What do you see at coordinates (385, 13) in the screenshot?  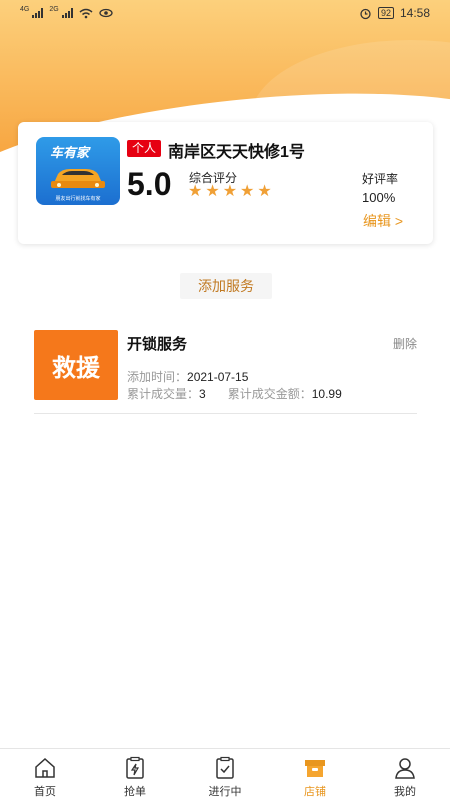 I see `battery-icon: 92` at bounding box center [385, 13].